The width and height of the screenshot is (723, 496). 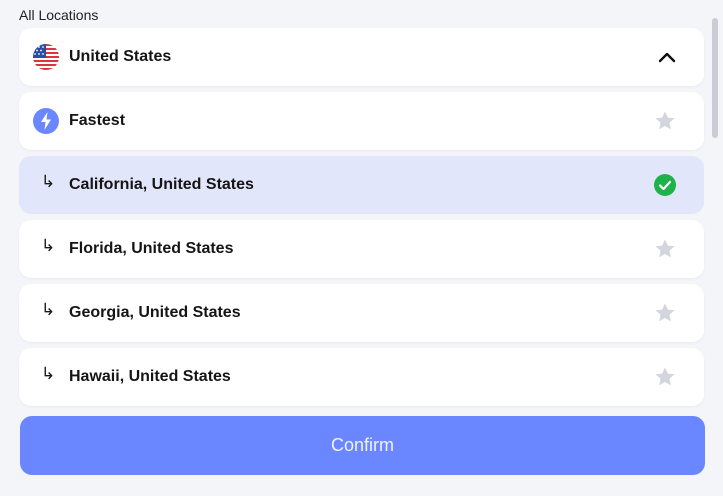 I want to click on country-label: United States, so click(x=120, y=56).